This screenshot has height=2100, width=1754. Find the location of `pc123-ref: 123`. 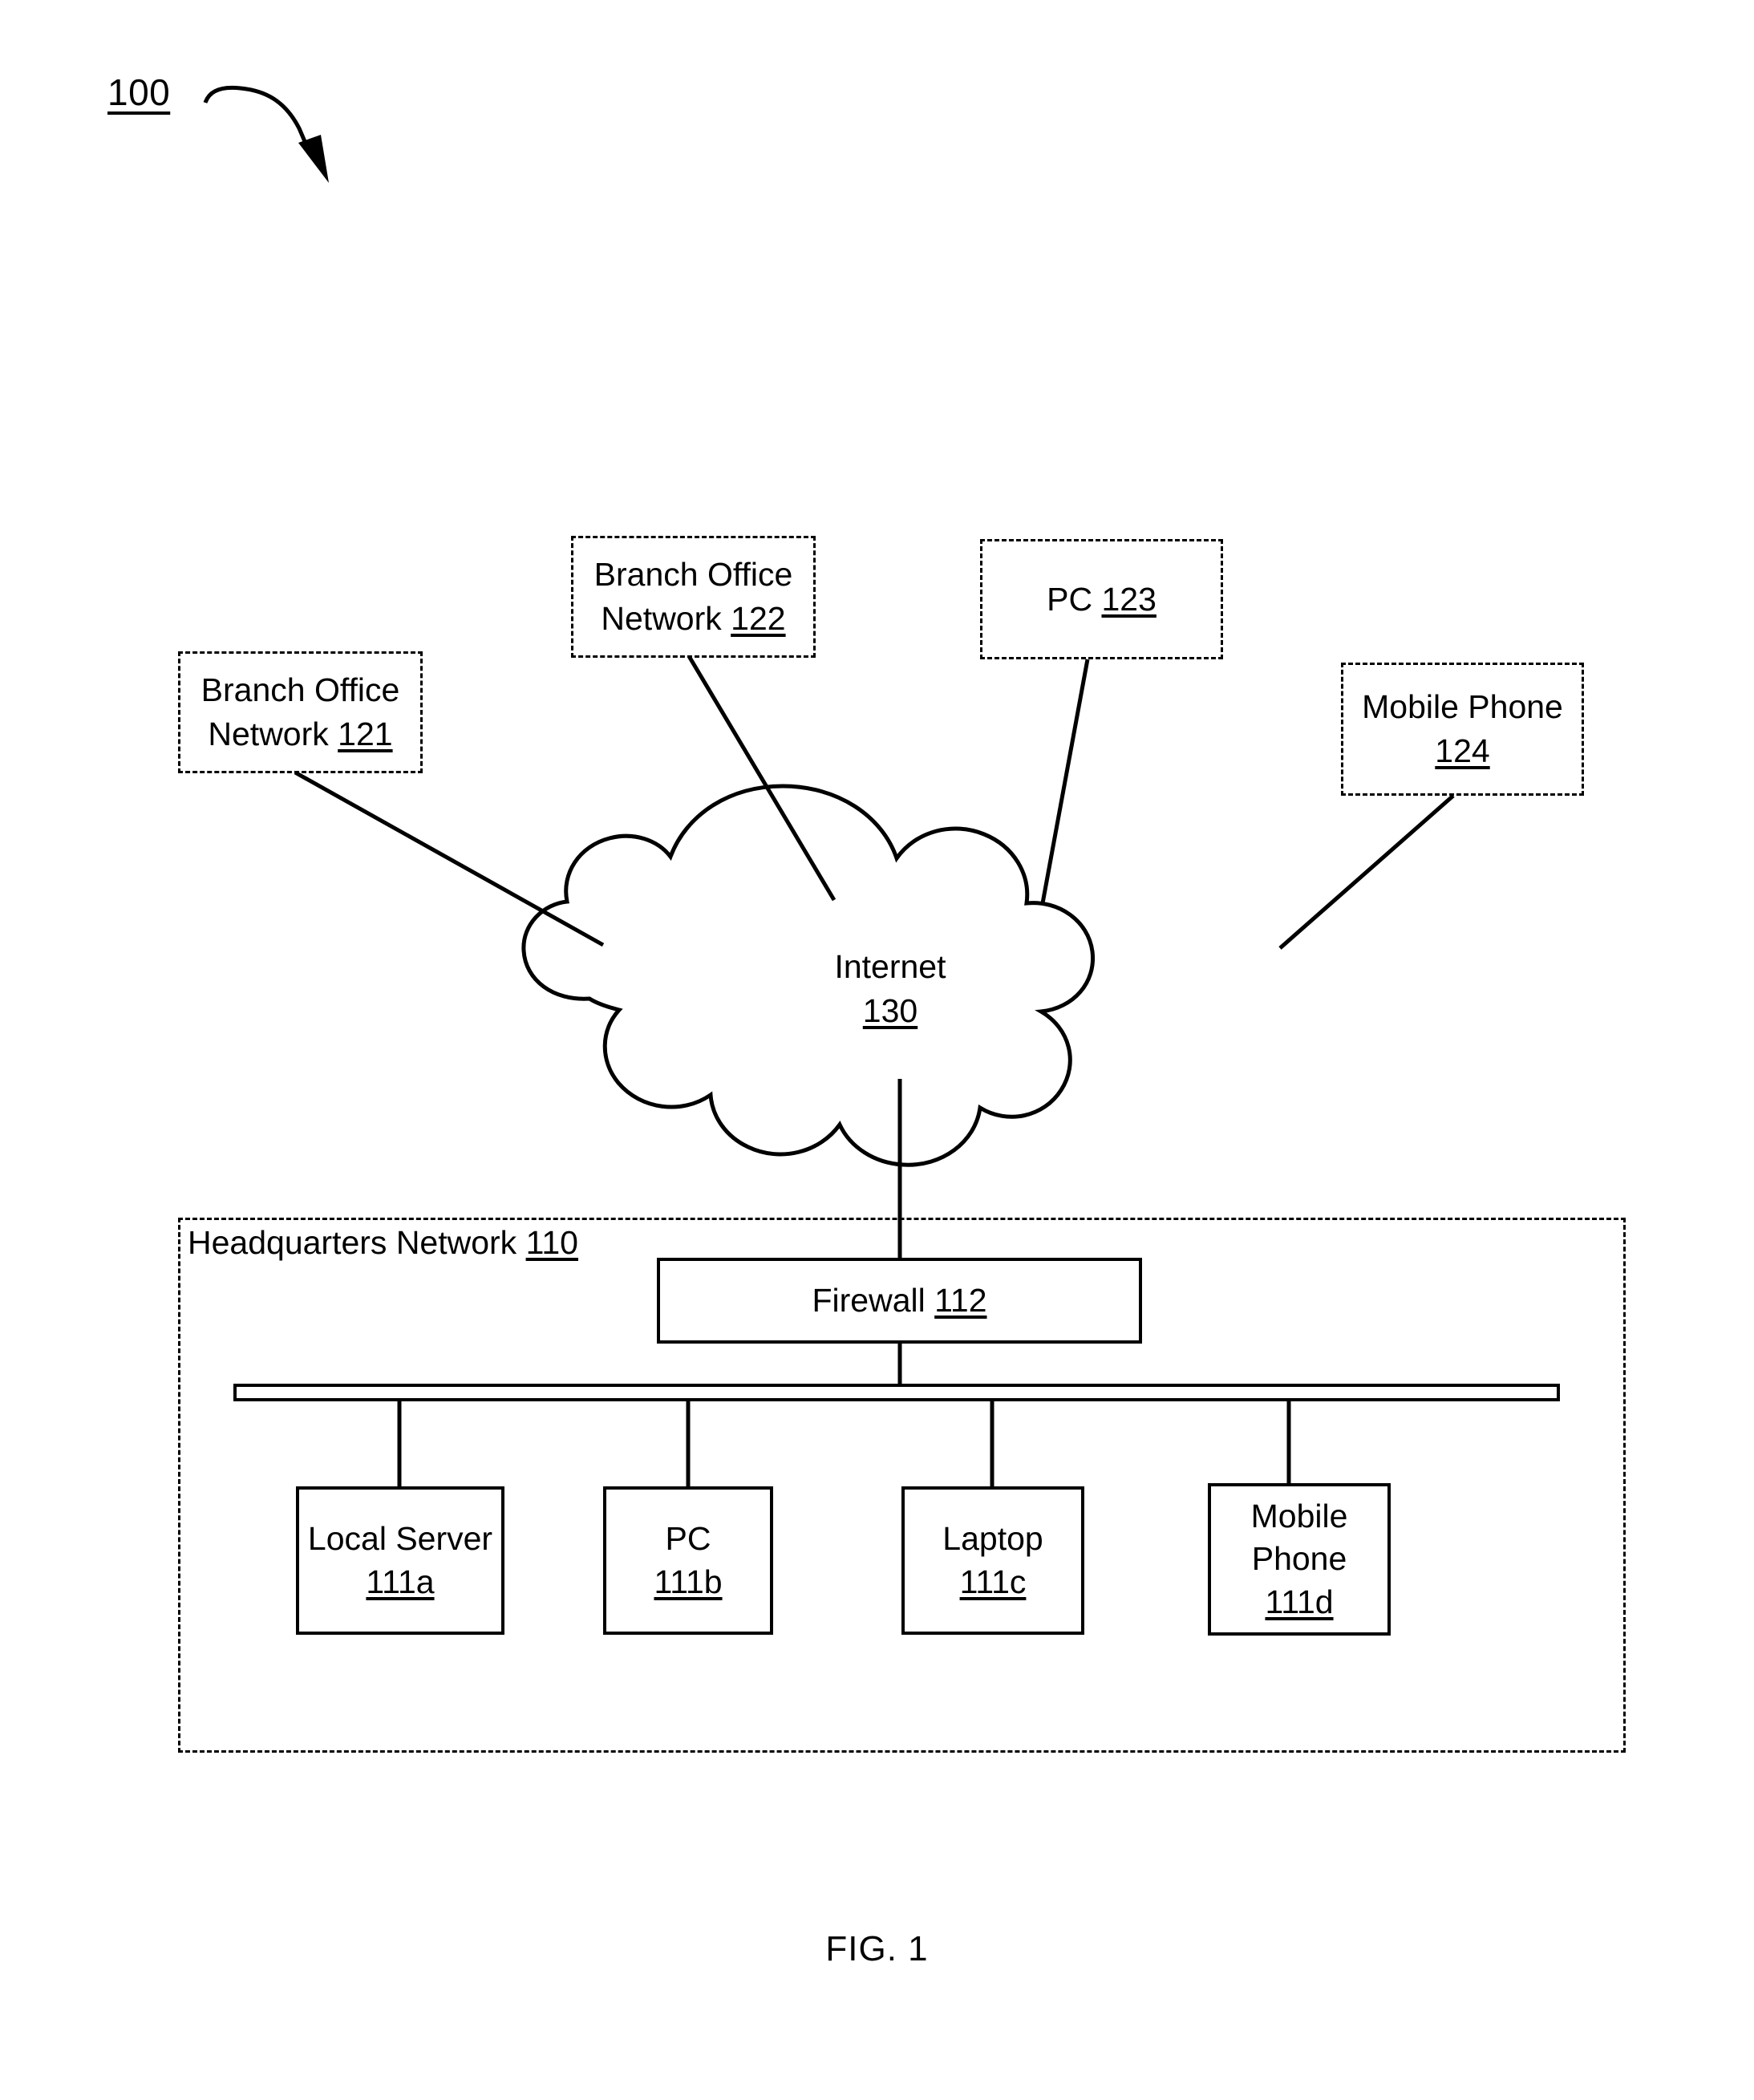

pc123-ref: 123 is located at coordinates (1129, 599).